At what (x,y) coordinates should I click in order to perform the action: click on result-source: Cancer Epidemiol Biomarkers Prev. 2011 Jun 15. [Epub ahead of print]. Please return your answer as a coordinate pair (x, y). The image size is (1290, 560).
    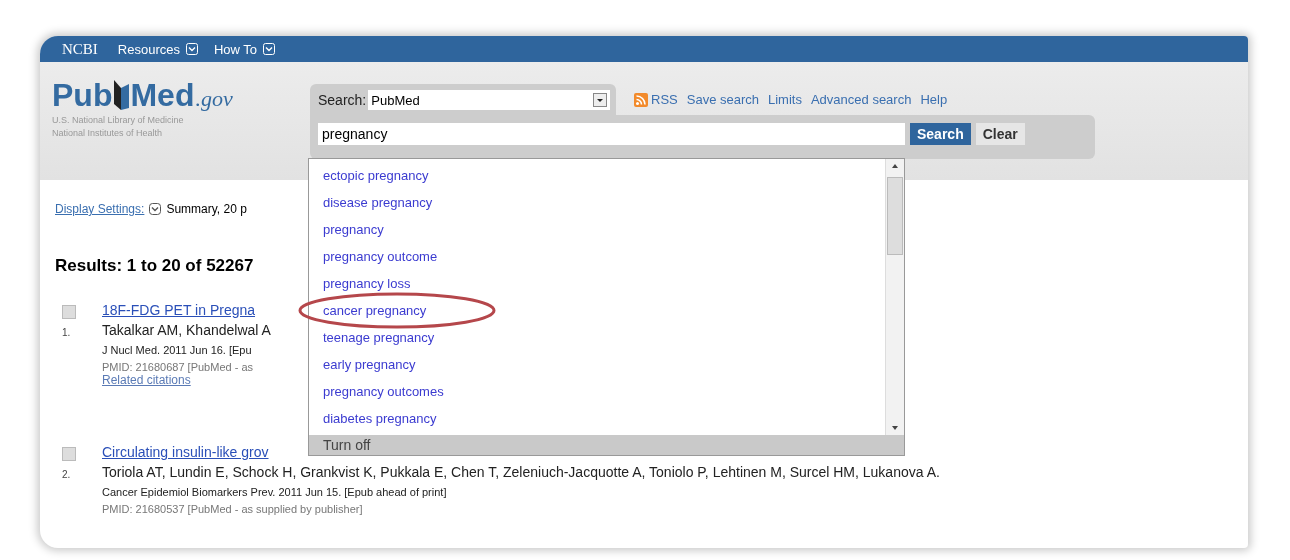
    Looking at the image, I should click on (274, 492).